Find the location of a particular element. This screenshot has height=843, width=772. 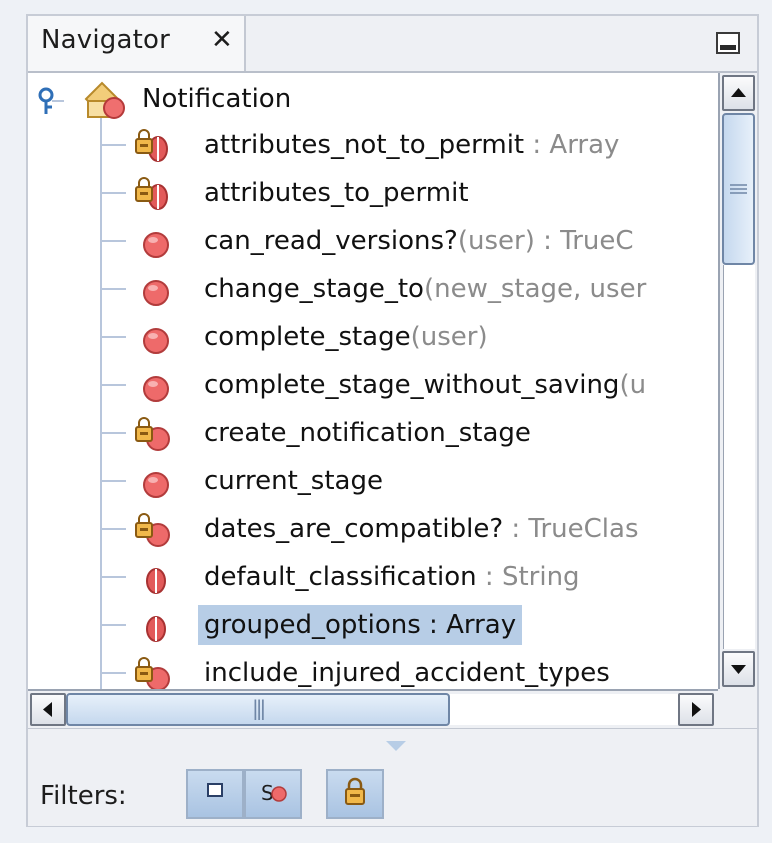

arrow-up-icon is located at coordinates (738, 92).